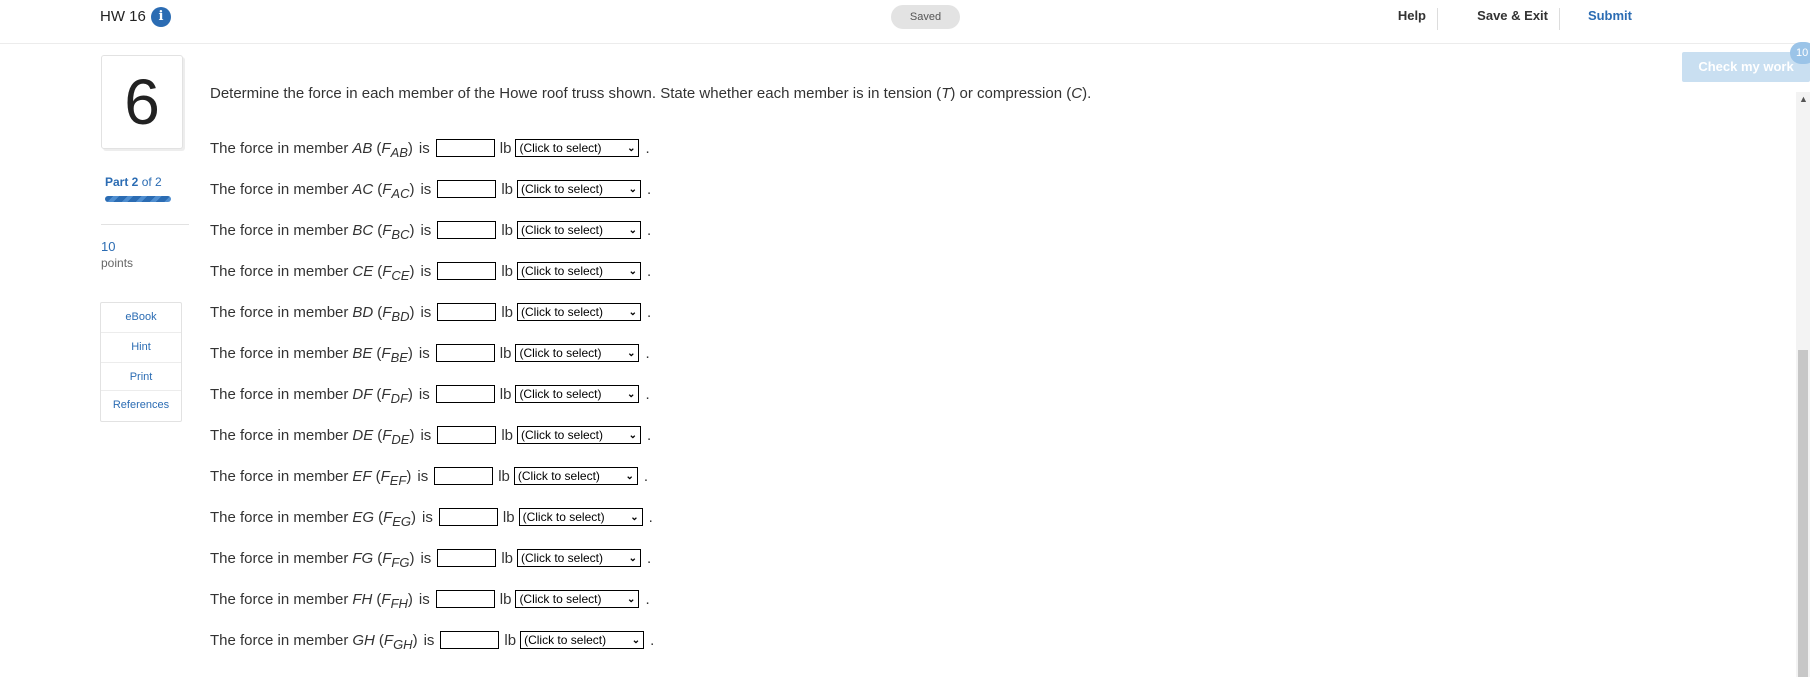 The height and width of the screenshot is (677, 1810). What do you see at coordinates (141, 332) in the screenshot?
I see `tool-divider` at bounding box center [141, 332].